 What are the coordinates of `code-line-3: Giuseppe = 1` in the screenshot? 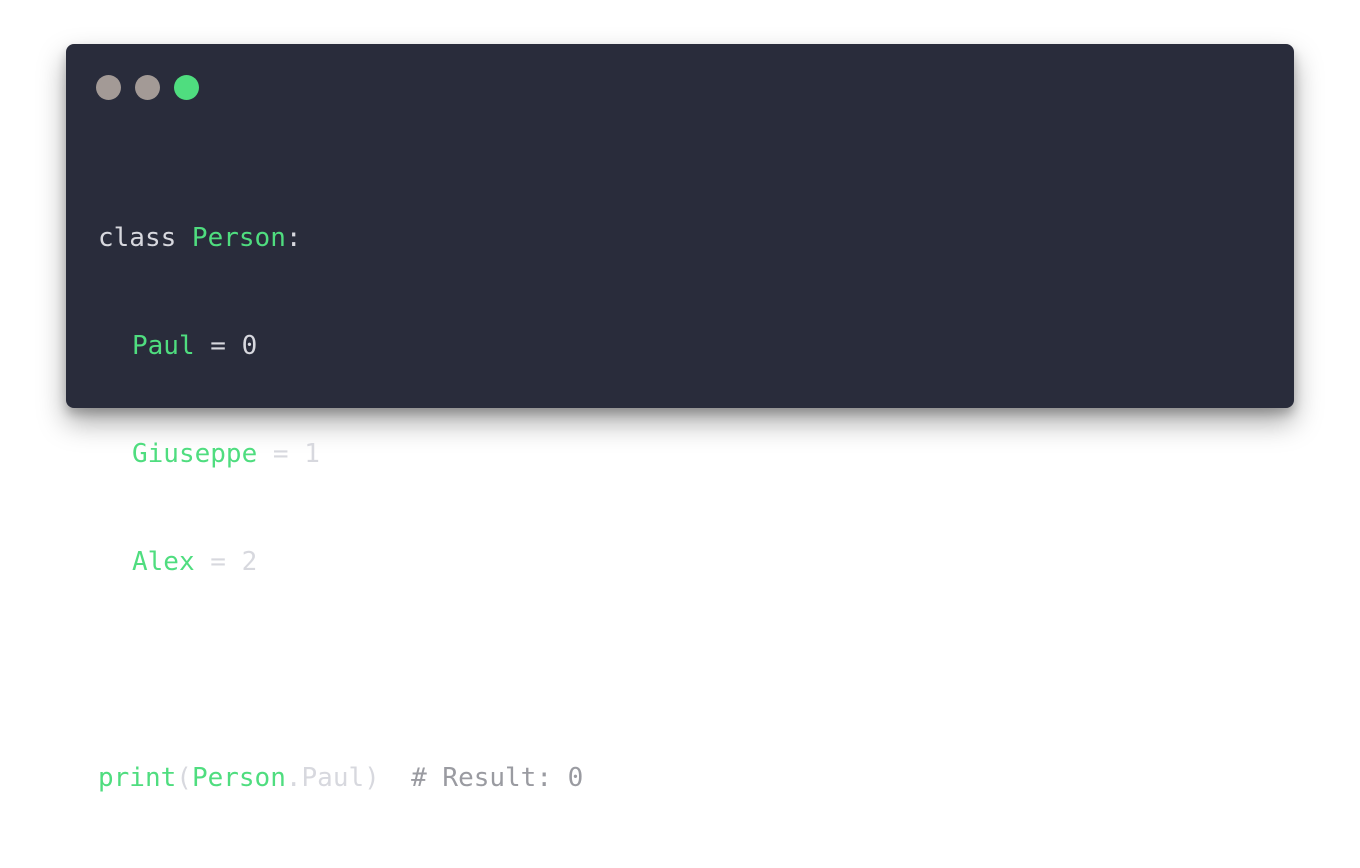 It's located at (340, 454).